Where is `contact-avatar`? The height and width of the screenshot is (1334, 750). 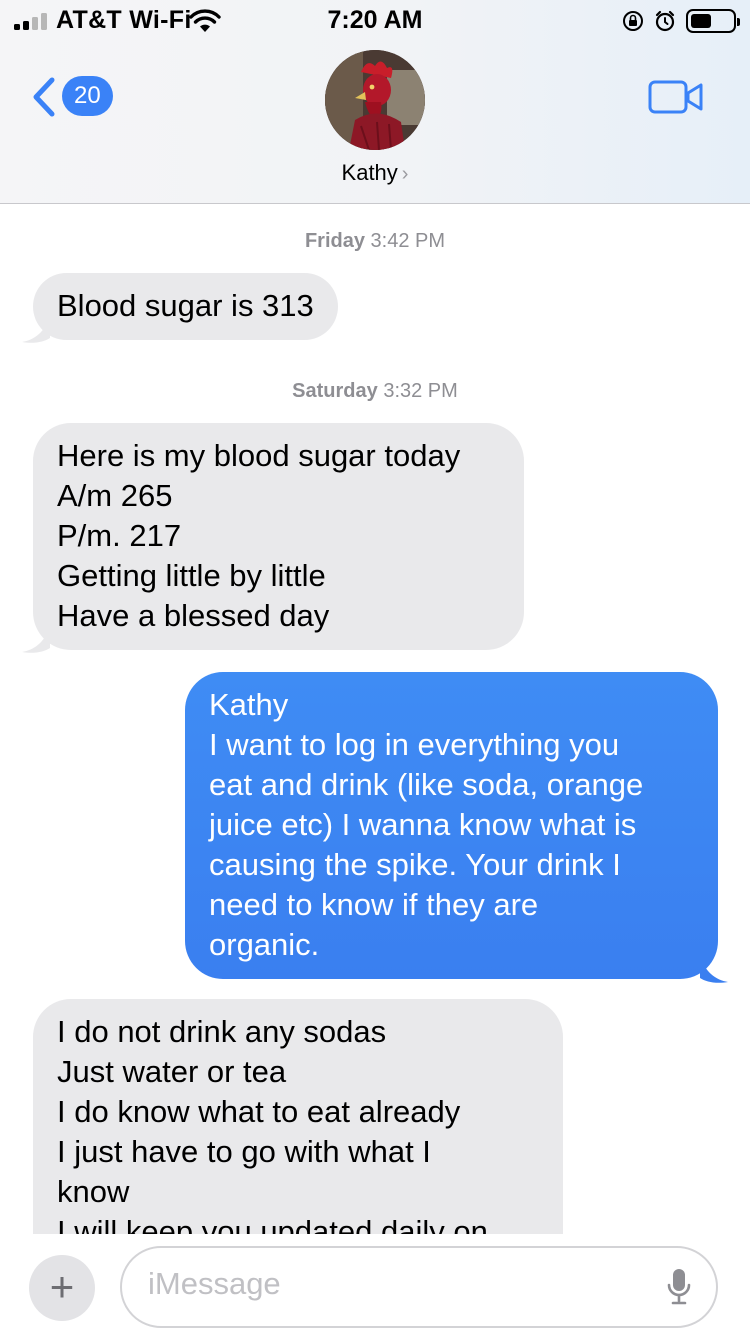
contact-avatar is located at coordinates (375, 100).